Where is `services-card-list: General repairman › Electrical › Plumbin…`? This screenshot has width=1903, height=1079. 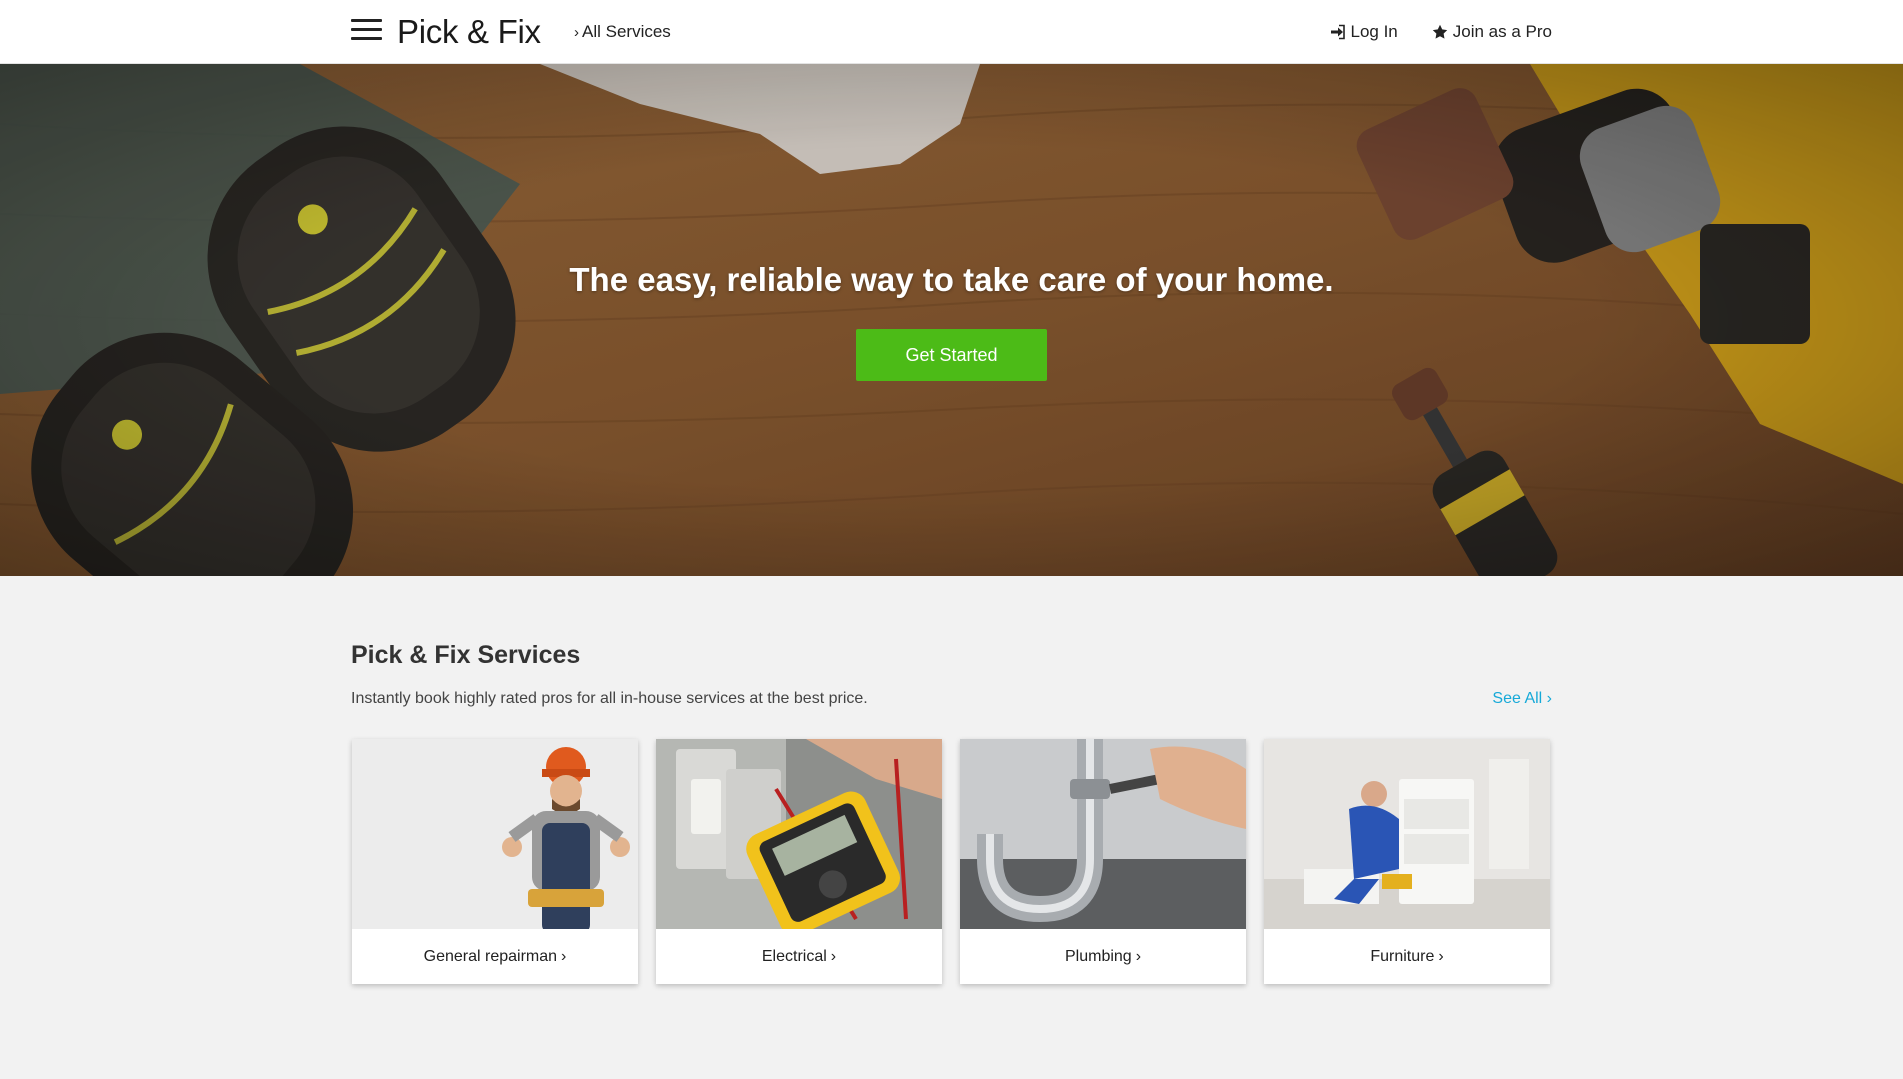 services-card-list: General repairman › Electrical › Plumbin… is located at coordinates (951, 861).